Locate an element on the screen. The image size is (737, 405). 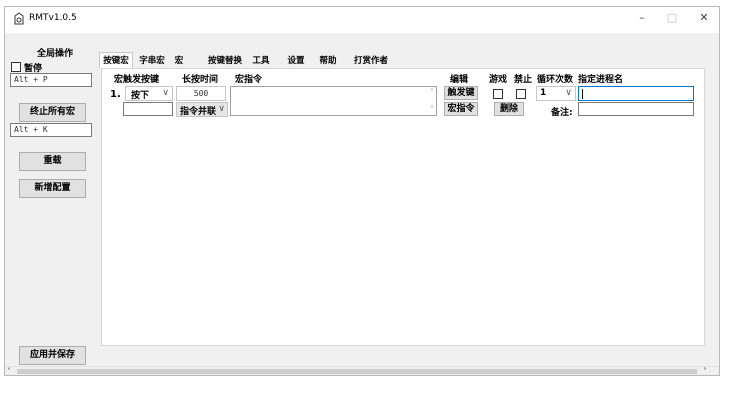
cmd-mode-select: 指令并联 ∨ is located at coordinates (202, 109).